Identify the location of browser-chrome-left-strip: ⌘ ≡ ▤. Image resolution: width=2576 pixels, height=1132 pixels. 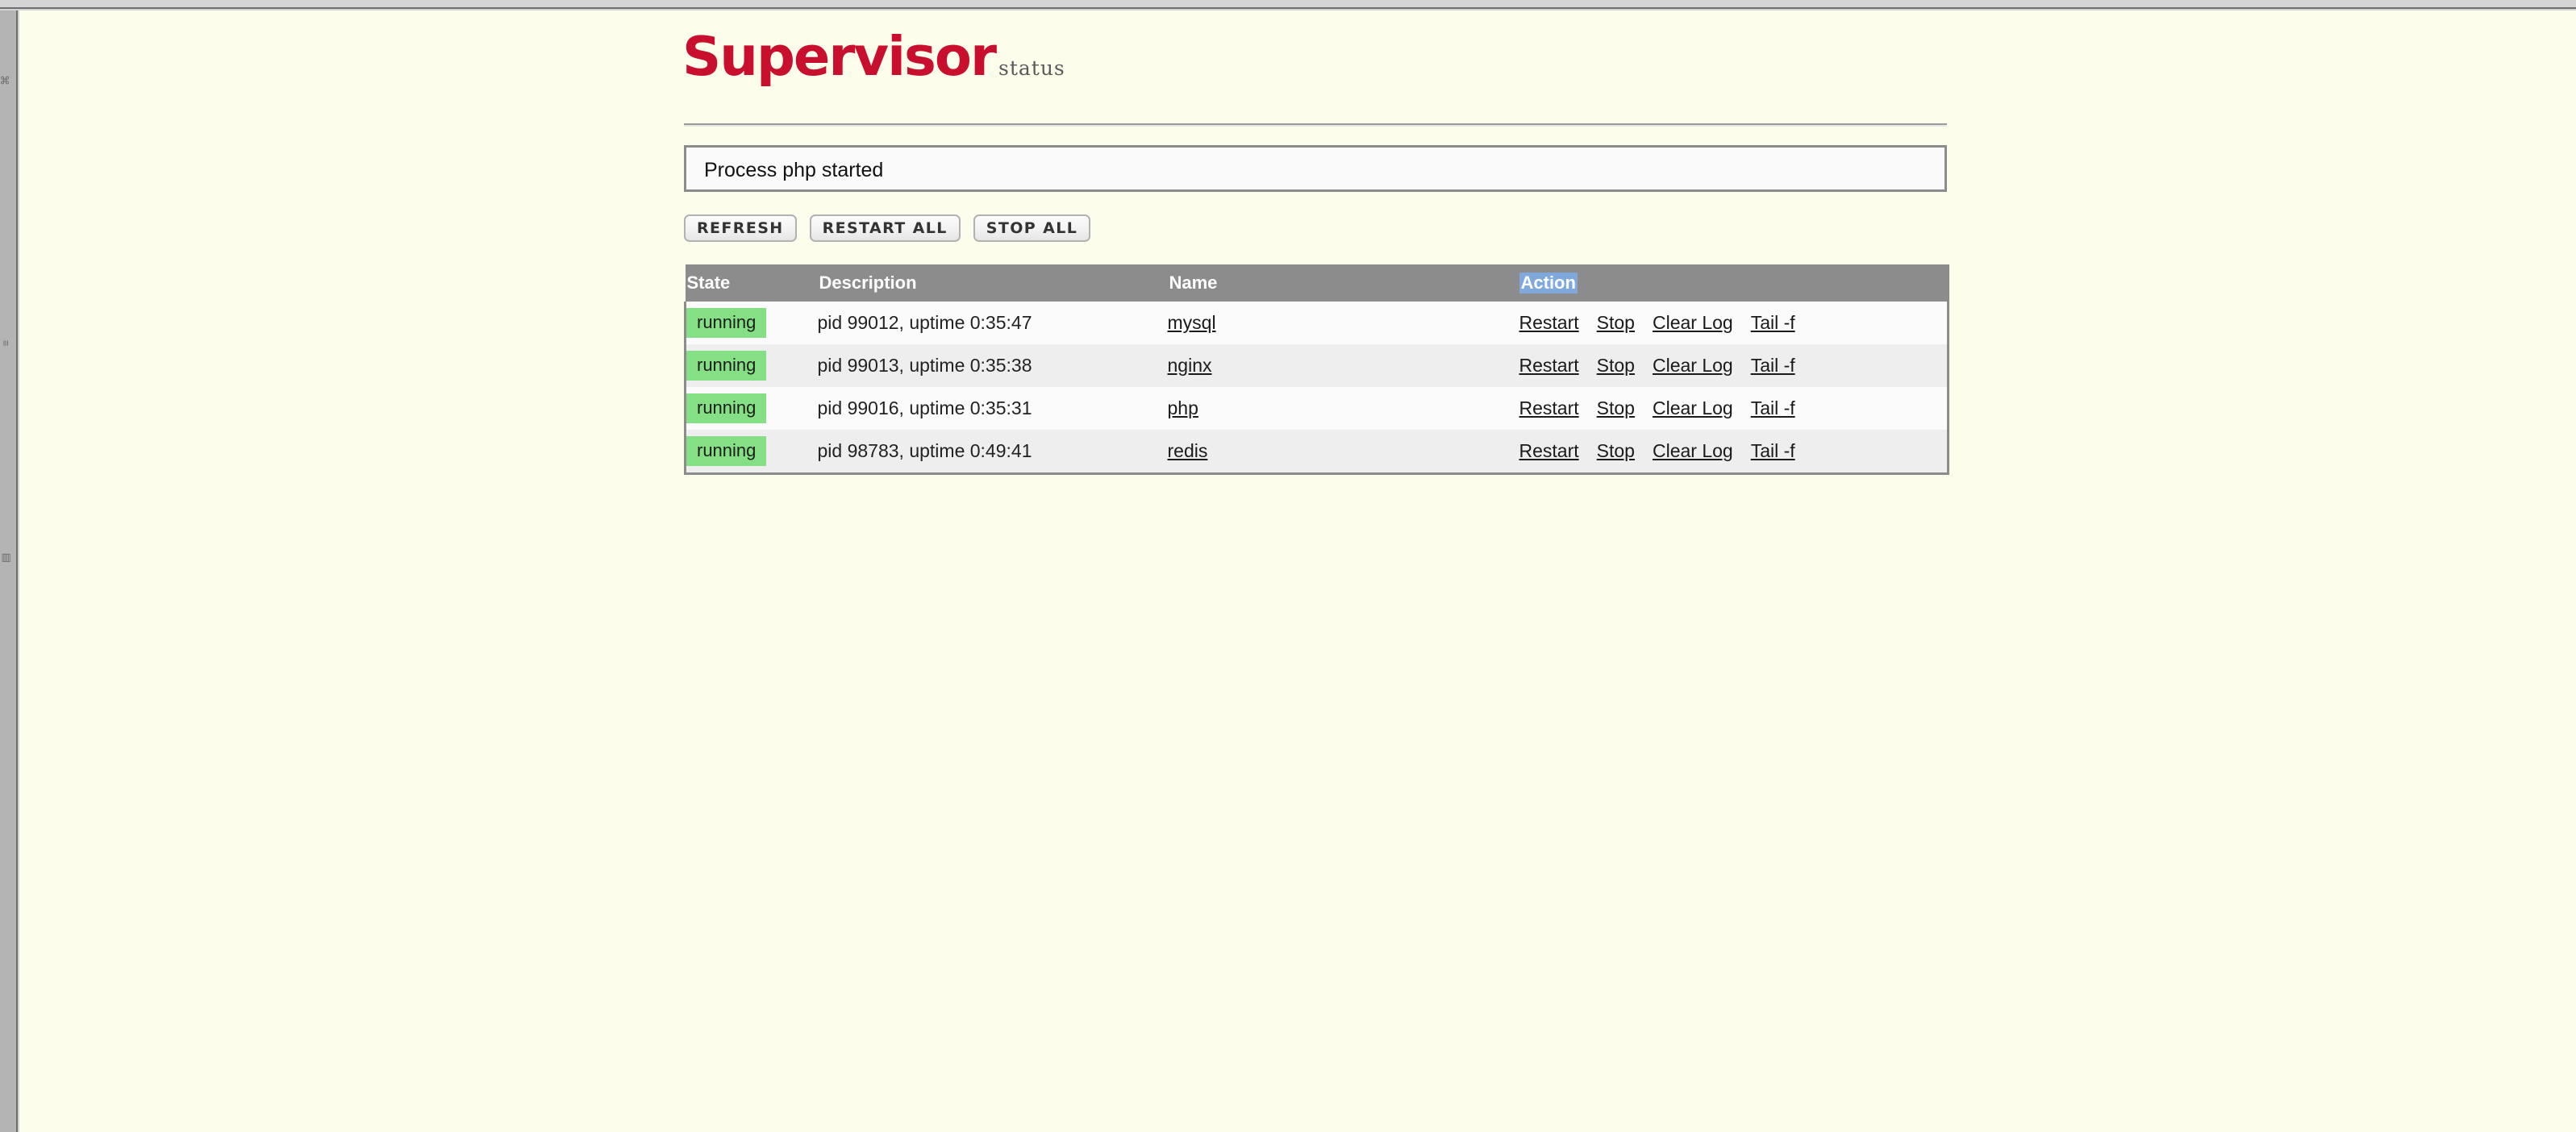
(9, 571).